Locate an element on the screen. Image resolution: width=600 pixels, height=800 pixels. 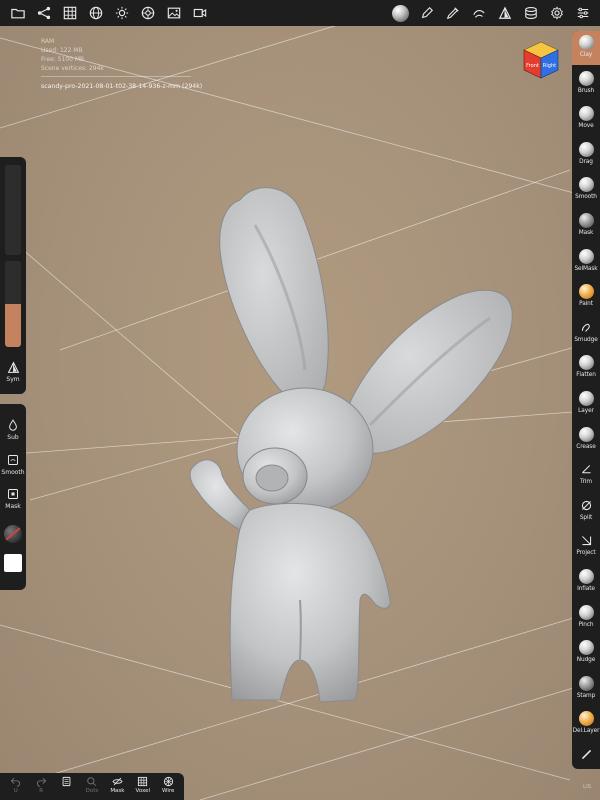
tool-label: Mask is located at coordinates (586, 233).